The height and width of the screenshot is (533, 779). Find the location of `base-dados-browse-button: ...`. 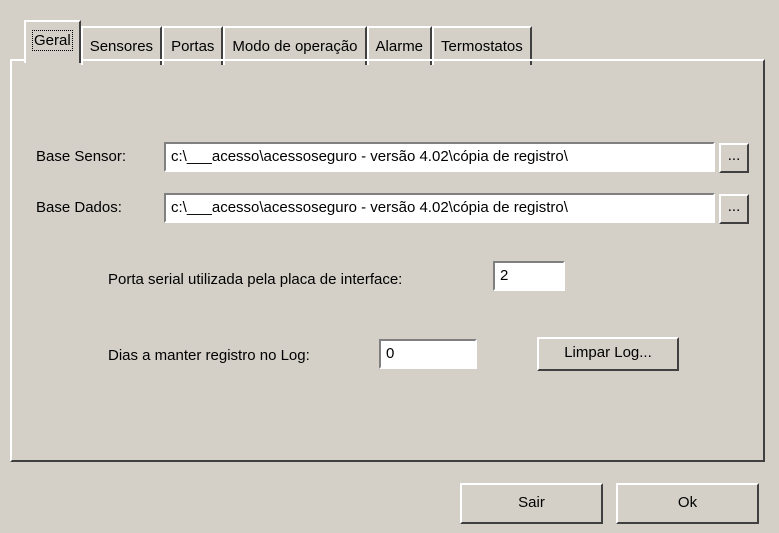

base-dados-browse-button: ... is located at coordinates (734, 209).